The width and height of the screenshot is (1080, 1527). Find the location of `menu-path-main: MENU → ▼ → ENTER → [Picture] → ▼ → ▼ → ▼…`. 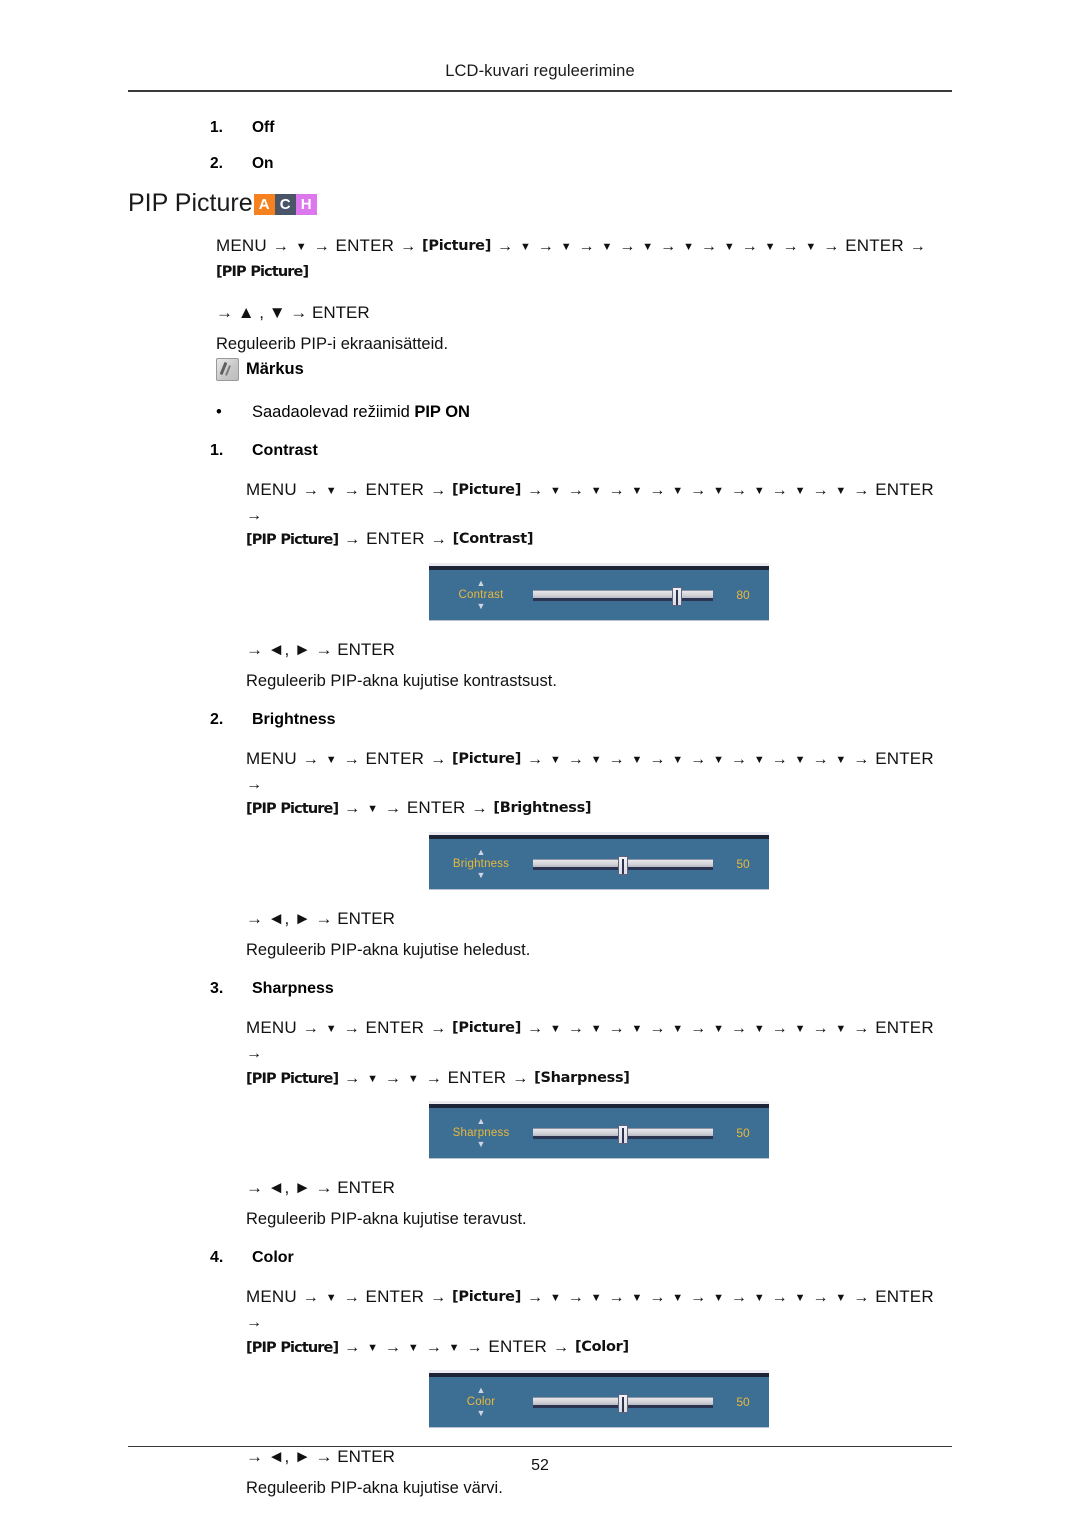

menu-path-main: MENU → ▼ → ENTER → [Picture] → ▼ → ▼ → ▼… is located at coordinates (584, 258).